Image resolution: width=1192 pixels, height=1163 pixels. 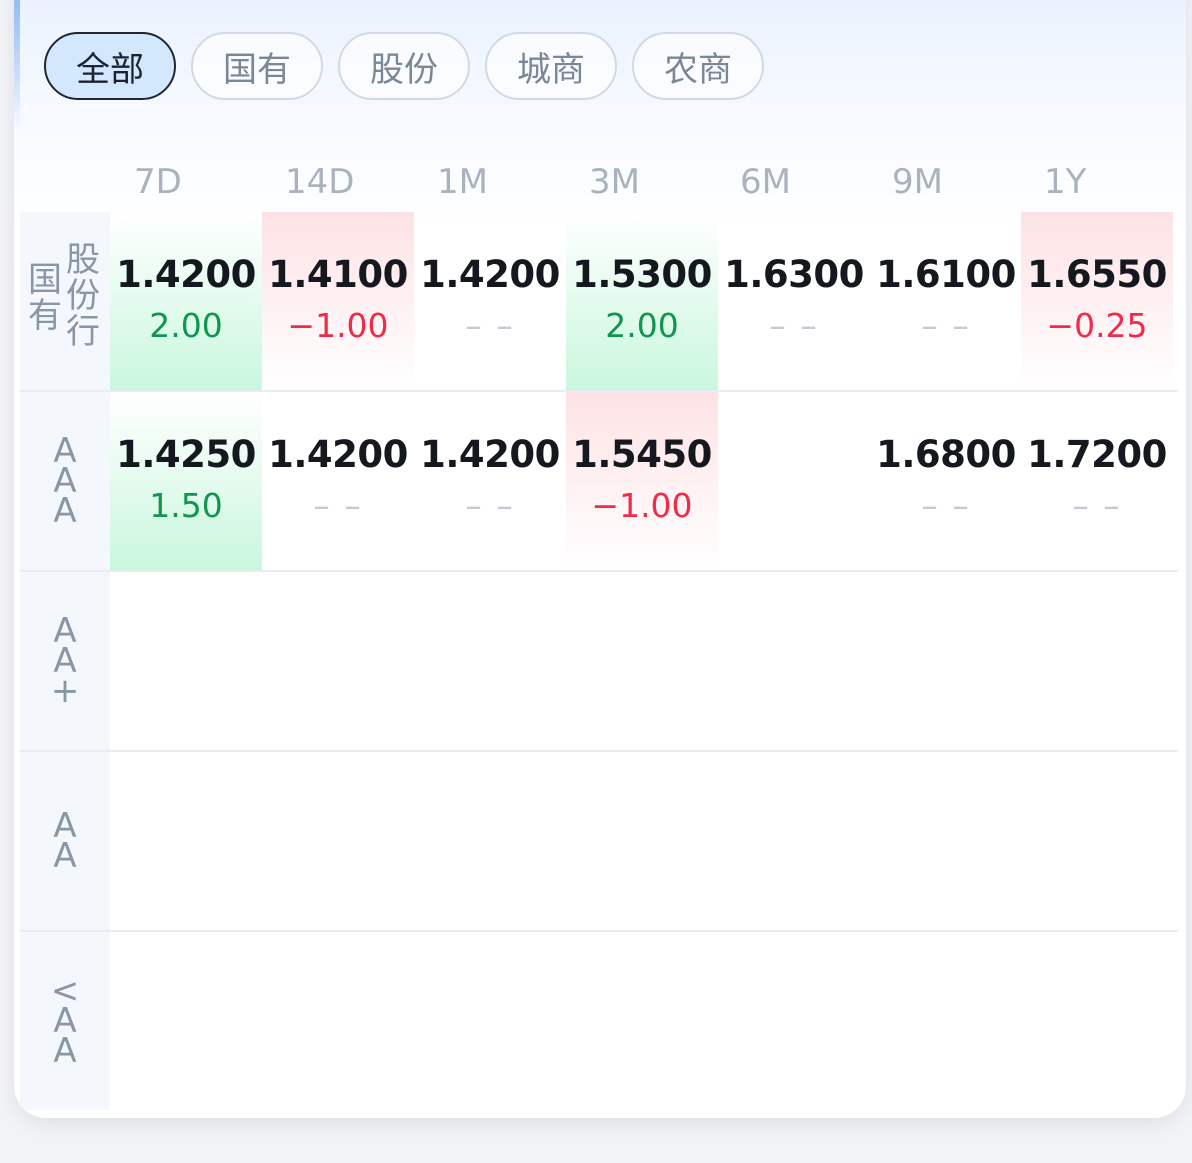 What do you see at coordinates (186, 301) in the screenshot?
I see `rate-cell: 1.4200 2.00` at bounding box center [186, 301].